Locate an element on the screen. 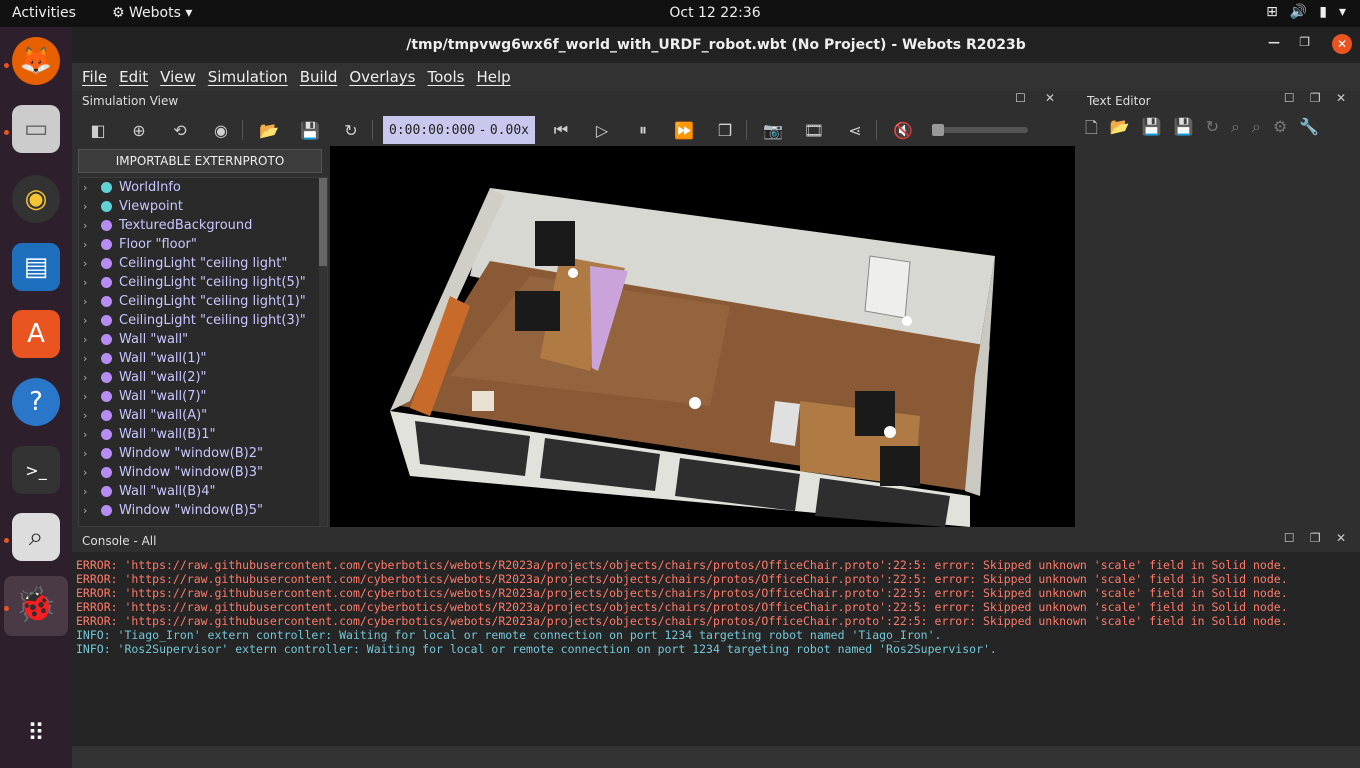 The width and height of the screenshot is (1360, 768). mute-icon: 🔇 is located at coordinates (903, 130).